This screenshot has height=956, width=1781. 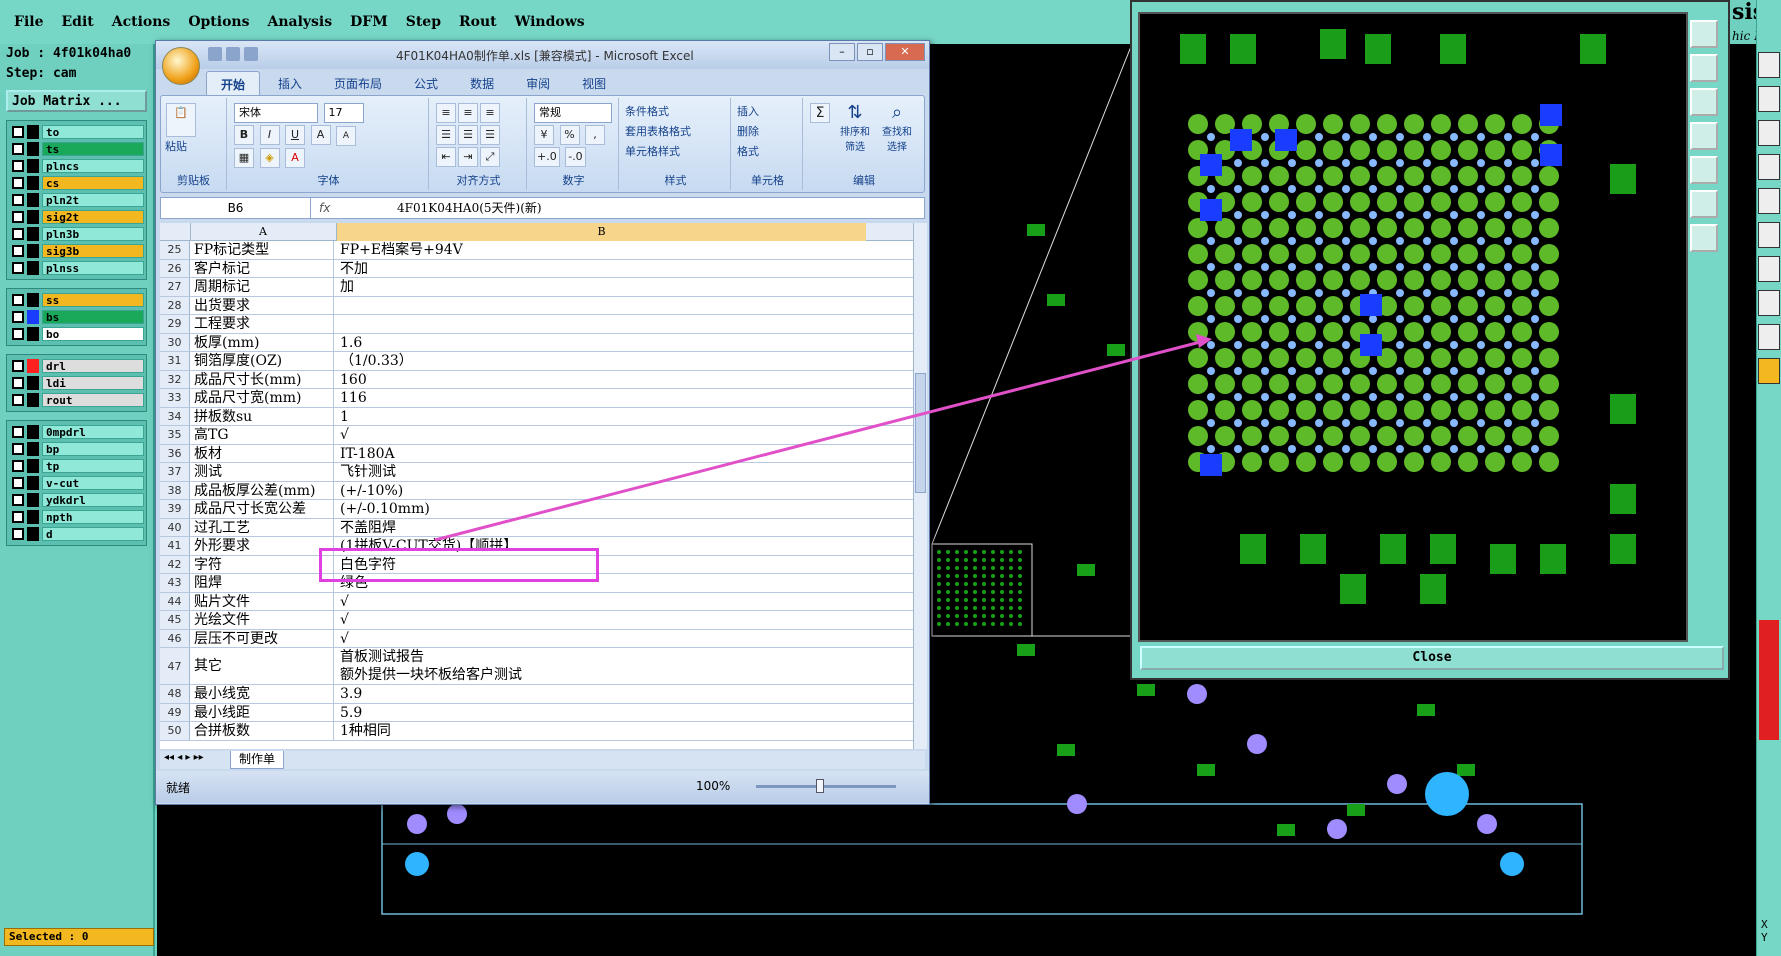 What do you see at coordinates (658, 152) in the screenshot?
I see `cell-style-button: 单元格样式` at bounding box center [658, 152].